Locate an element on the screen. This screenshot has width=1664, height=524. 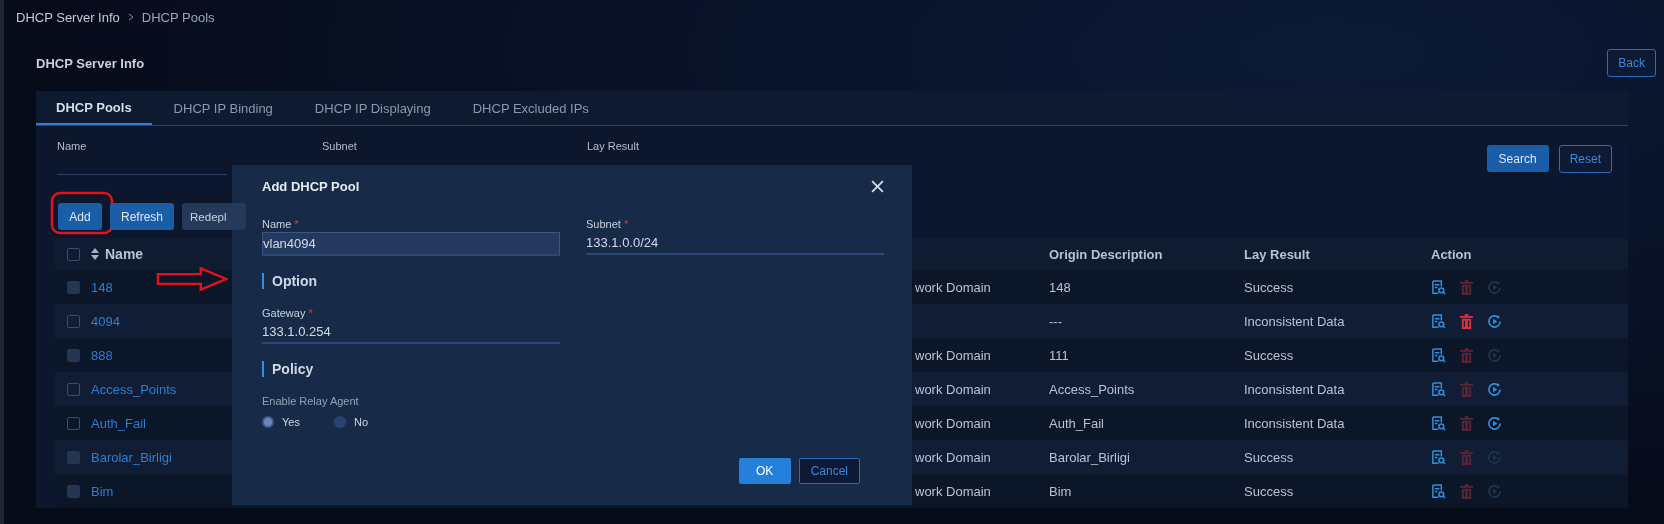
tab: DHCP Excluded IPs is located at coordinates (530, 108).